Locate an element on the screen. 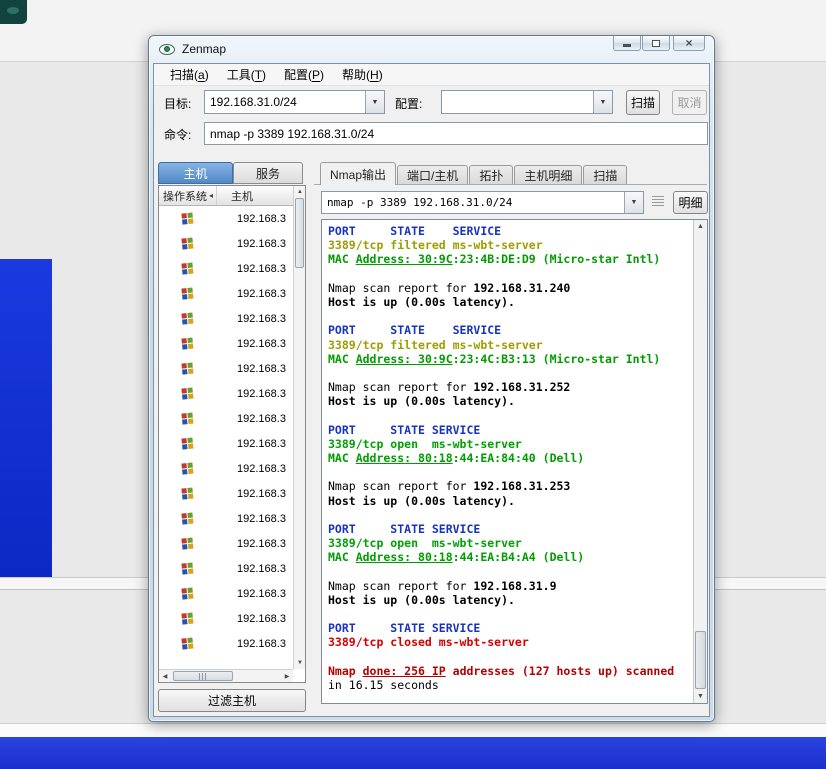  target-label: 目标: is located at coordinates (178, 104).